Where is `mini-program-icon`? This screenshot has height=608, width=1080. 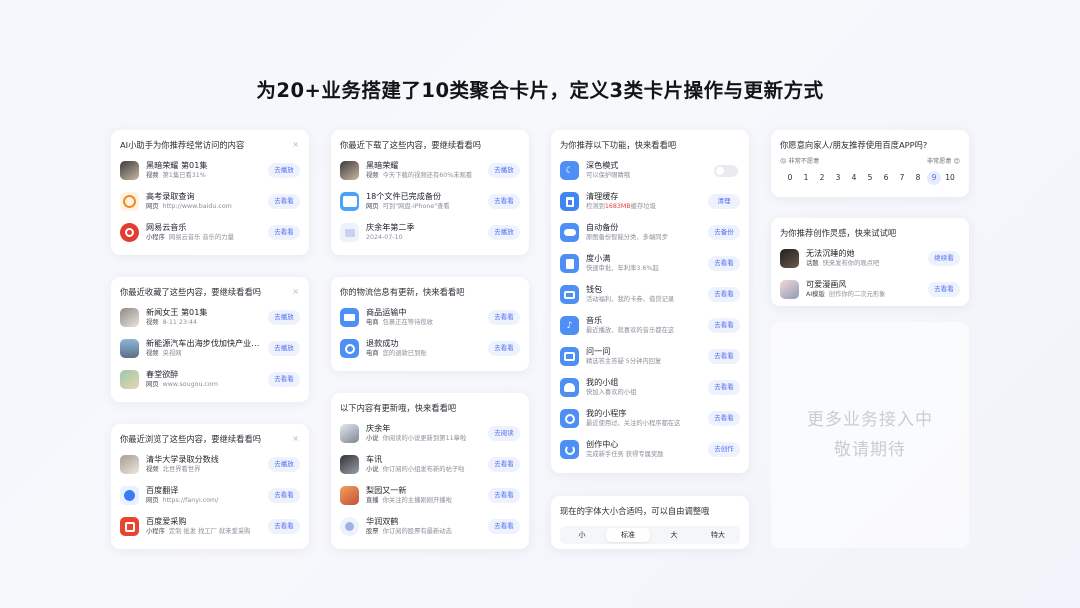 mini-program-icon is located at coordinates (569, 418).